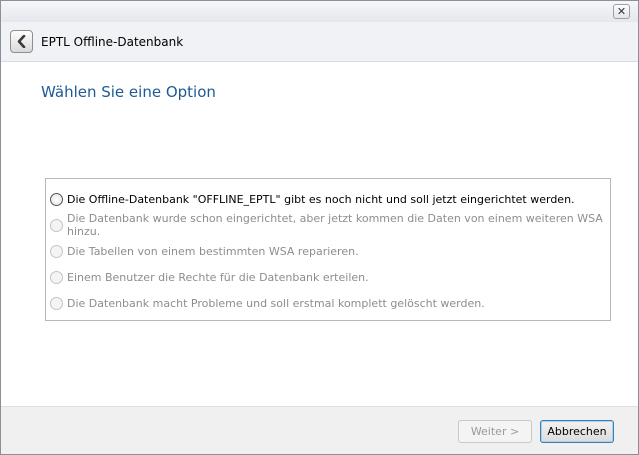 The image size is (639, 455). What do you see at coordinates (319, 11) in the screenshot?
I see `title-bar: ✕` at bounding box center [319, 11].